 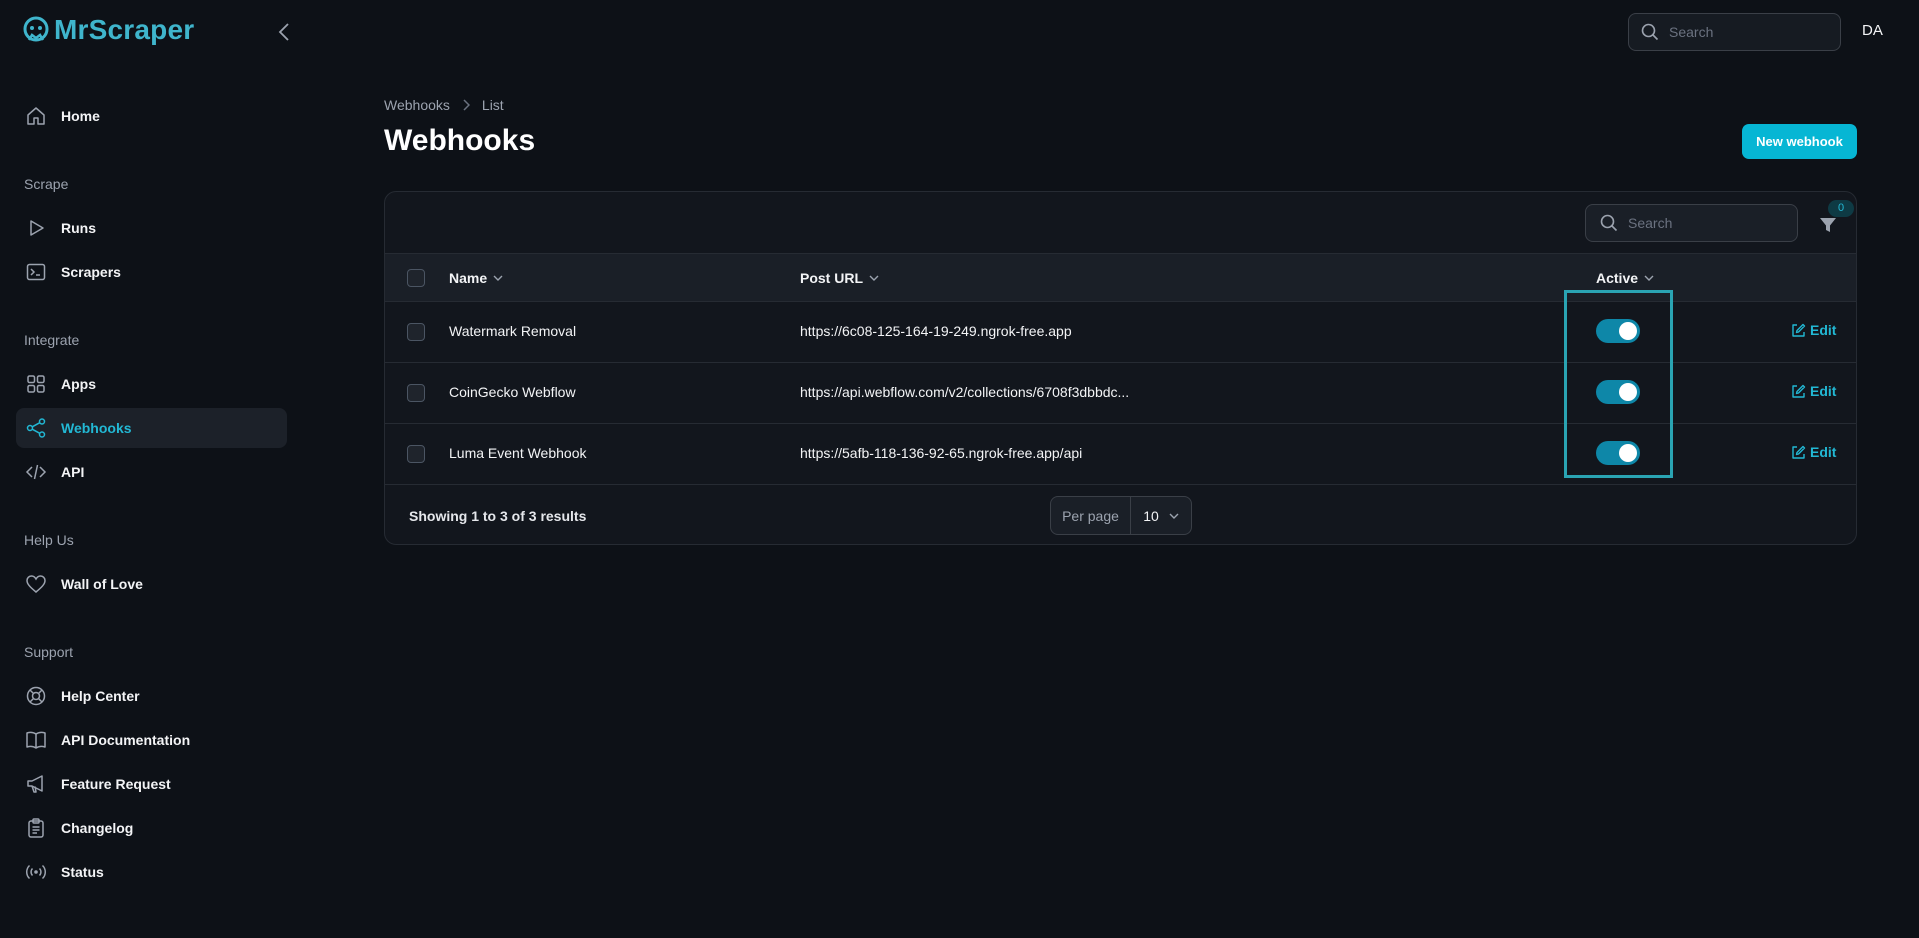 What do you see at coordinates (151, 872) in the screenshot?
I see `sidebar-item-status: Status` at bounding box center [151, 872].